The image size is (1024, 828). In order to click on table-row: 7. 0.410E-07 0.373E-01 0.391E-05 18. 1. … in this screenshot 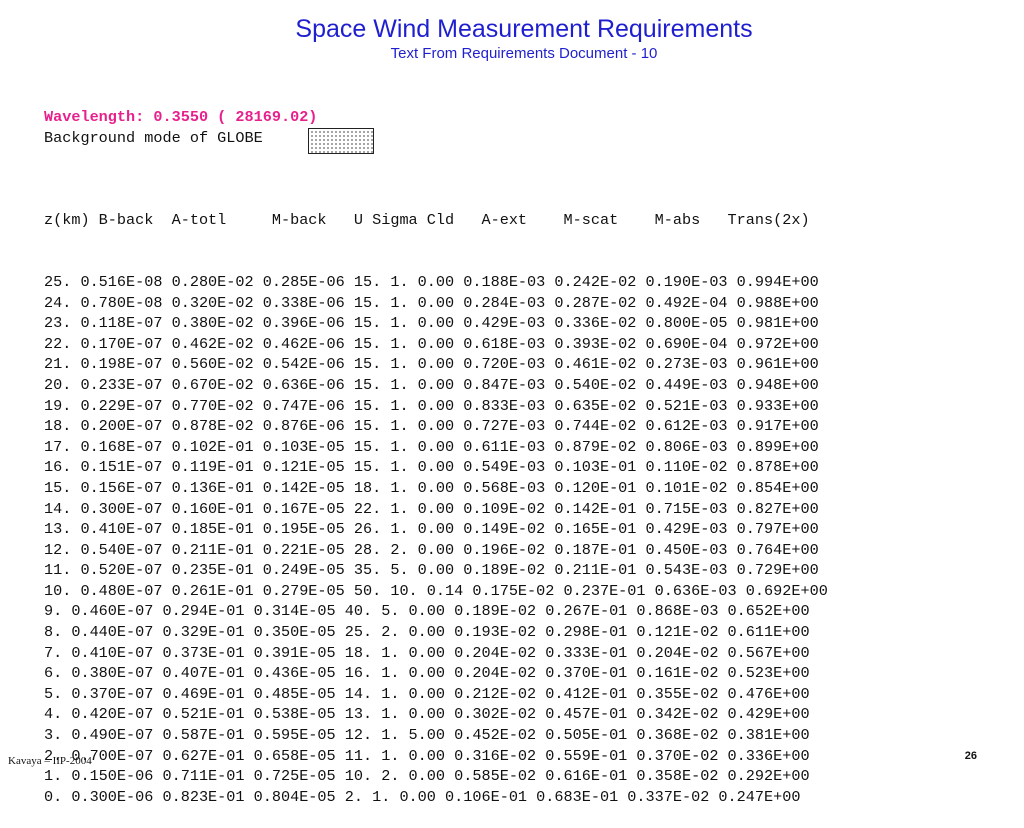, I will do `click(427, 652)`.